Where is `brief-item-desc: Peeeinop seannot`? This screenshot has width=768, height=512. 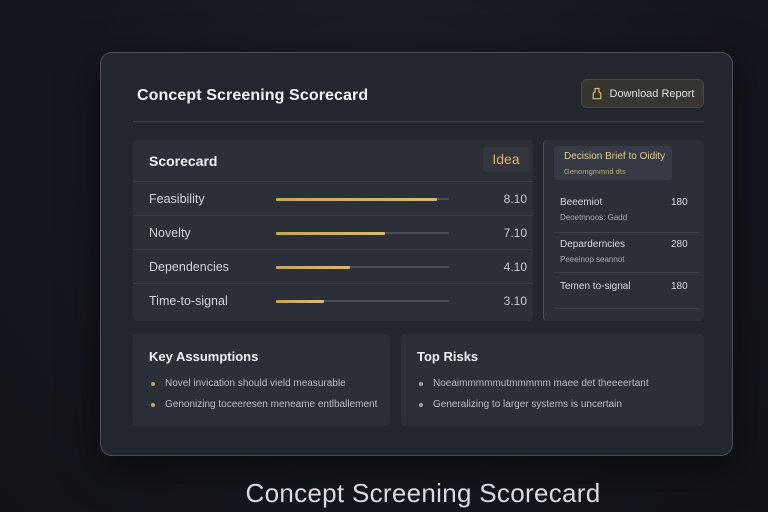 brief-item-desc: Peeeinop seannot is located at coordinates (592, 259).